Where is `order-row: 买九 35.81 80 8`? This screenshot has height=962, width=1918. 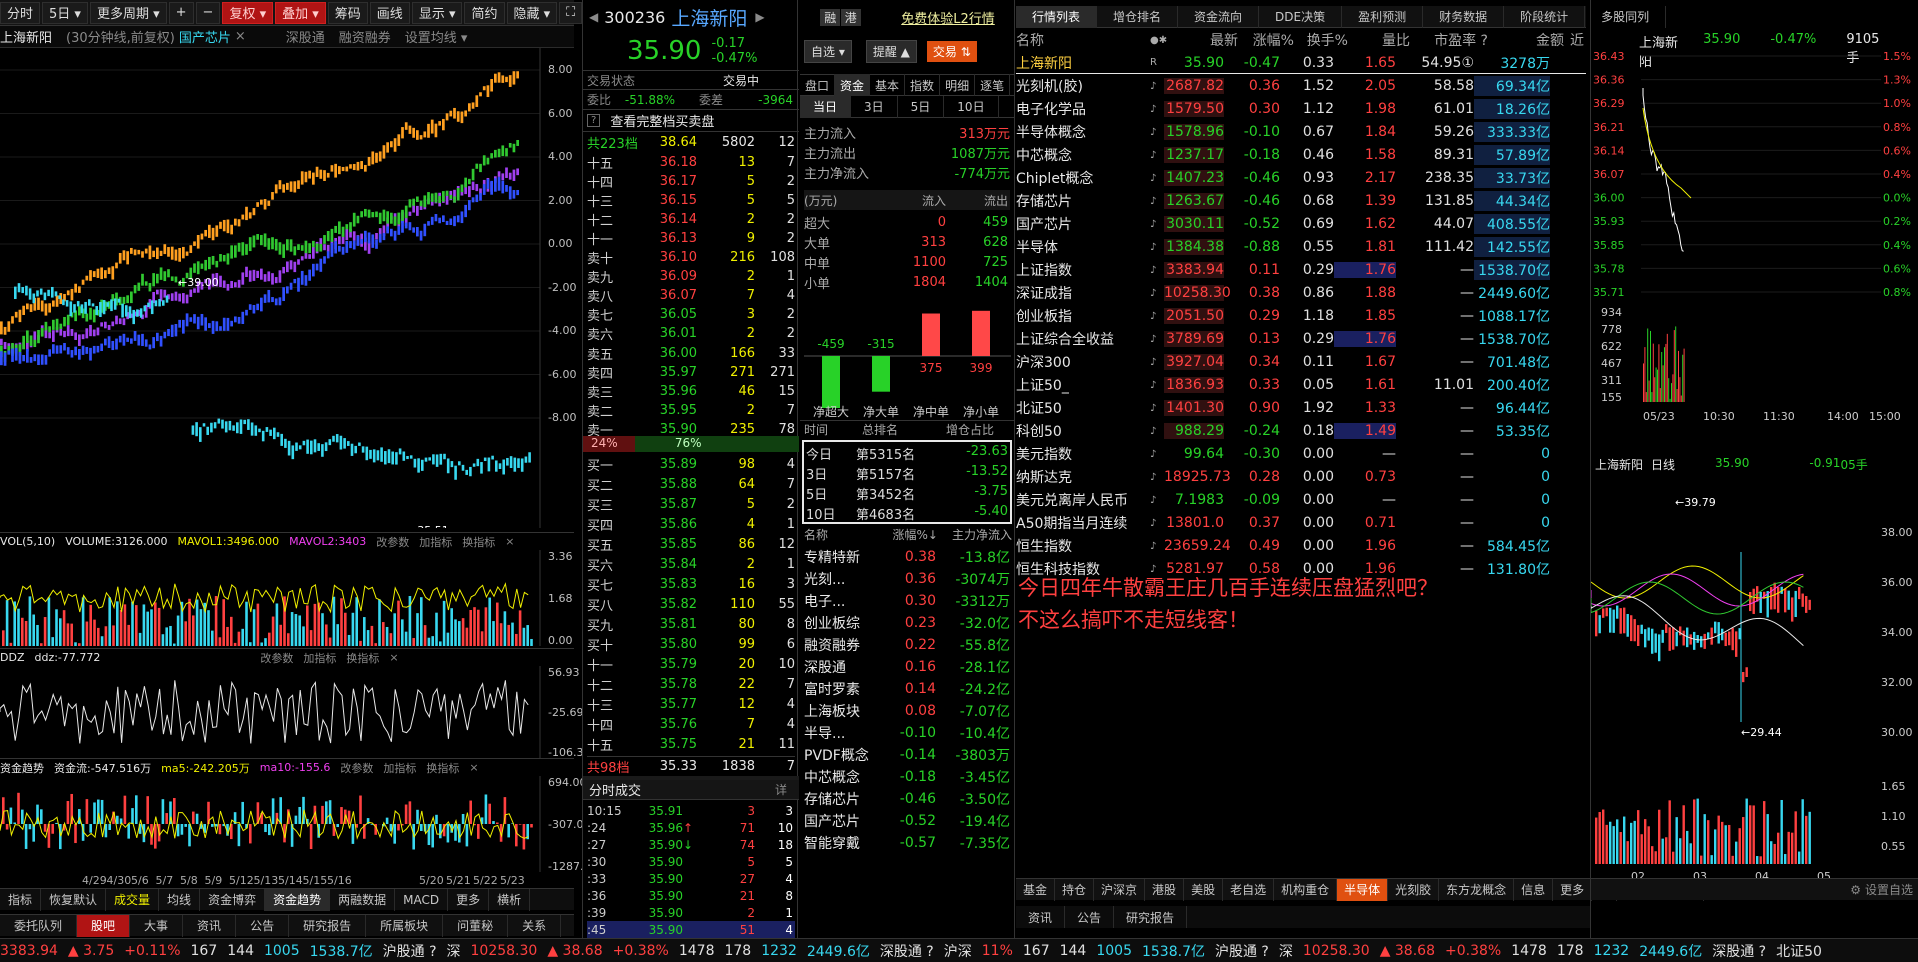
order-row: 买九 35.81 80 8 is located at coordinates (691, 624).